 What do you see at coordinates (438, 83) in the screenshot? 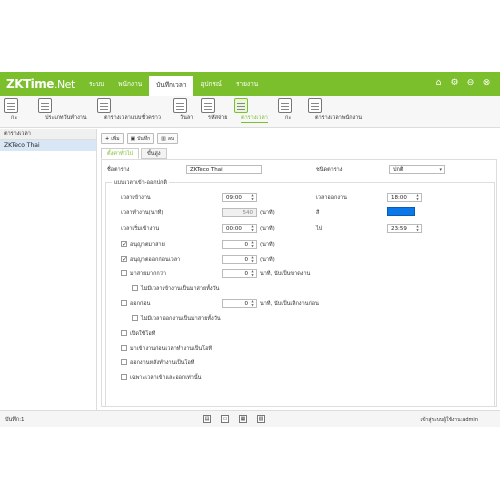
I see `home-icon: ⌂` at bounding box center [438, 83].